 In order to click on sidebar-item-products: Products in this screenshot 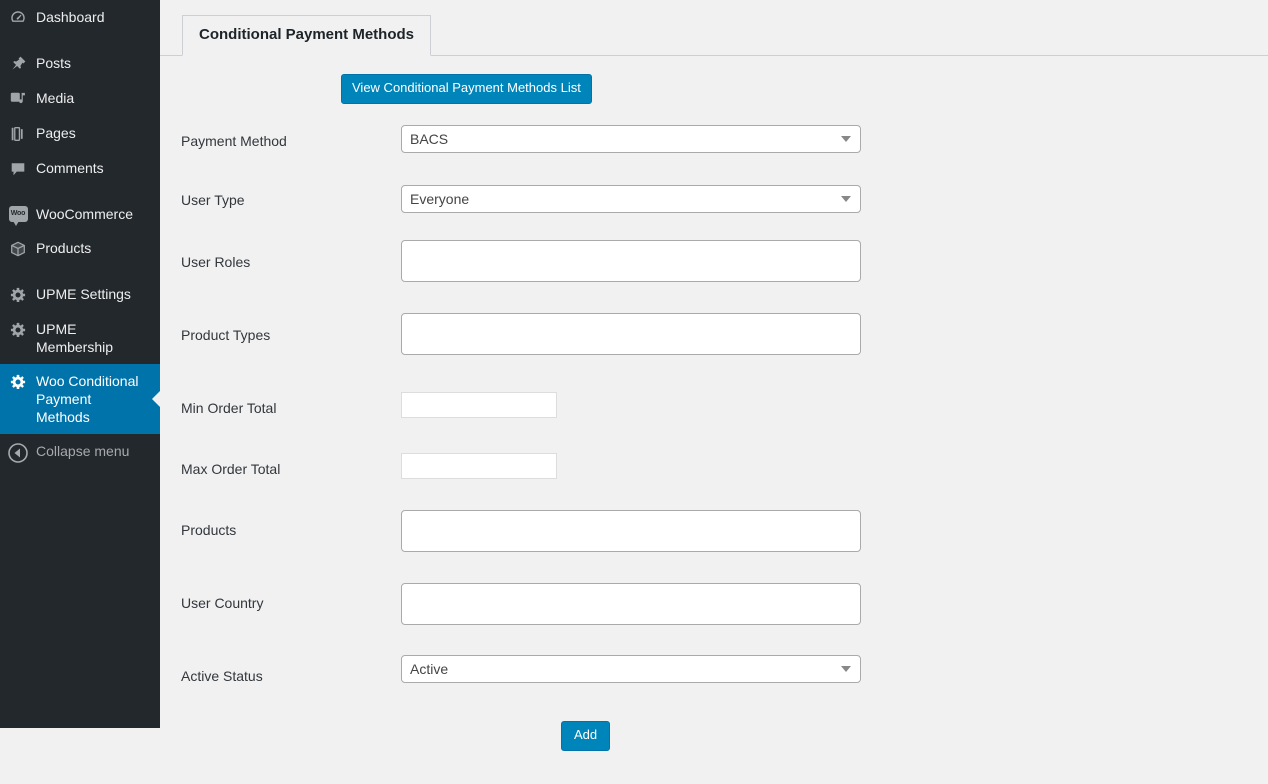, I will do `click(80, 248)`.